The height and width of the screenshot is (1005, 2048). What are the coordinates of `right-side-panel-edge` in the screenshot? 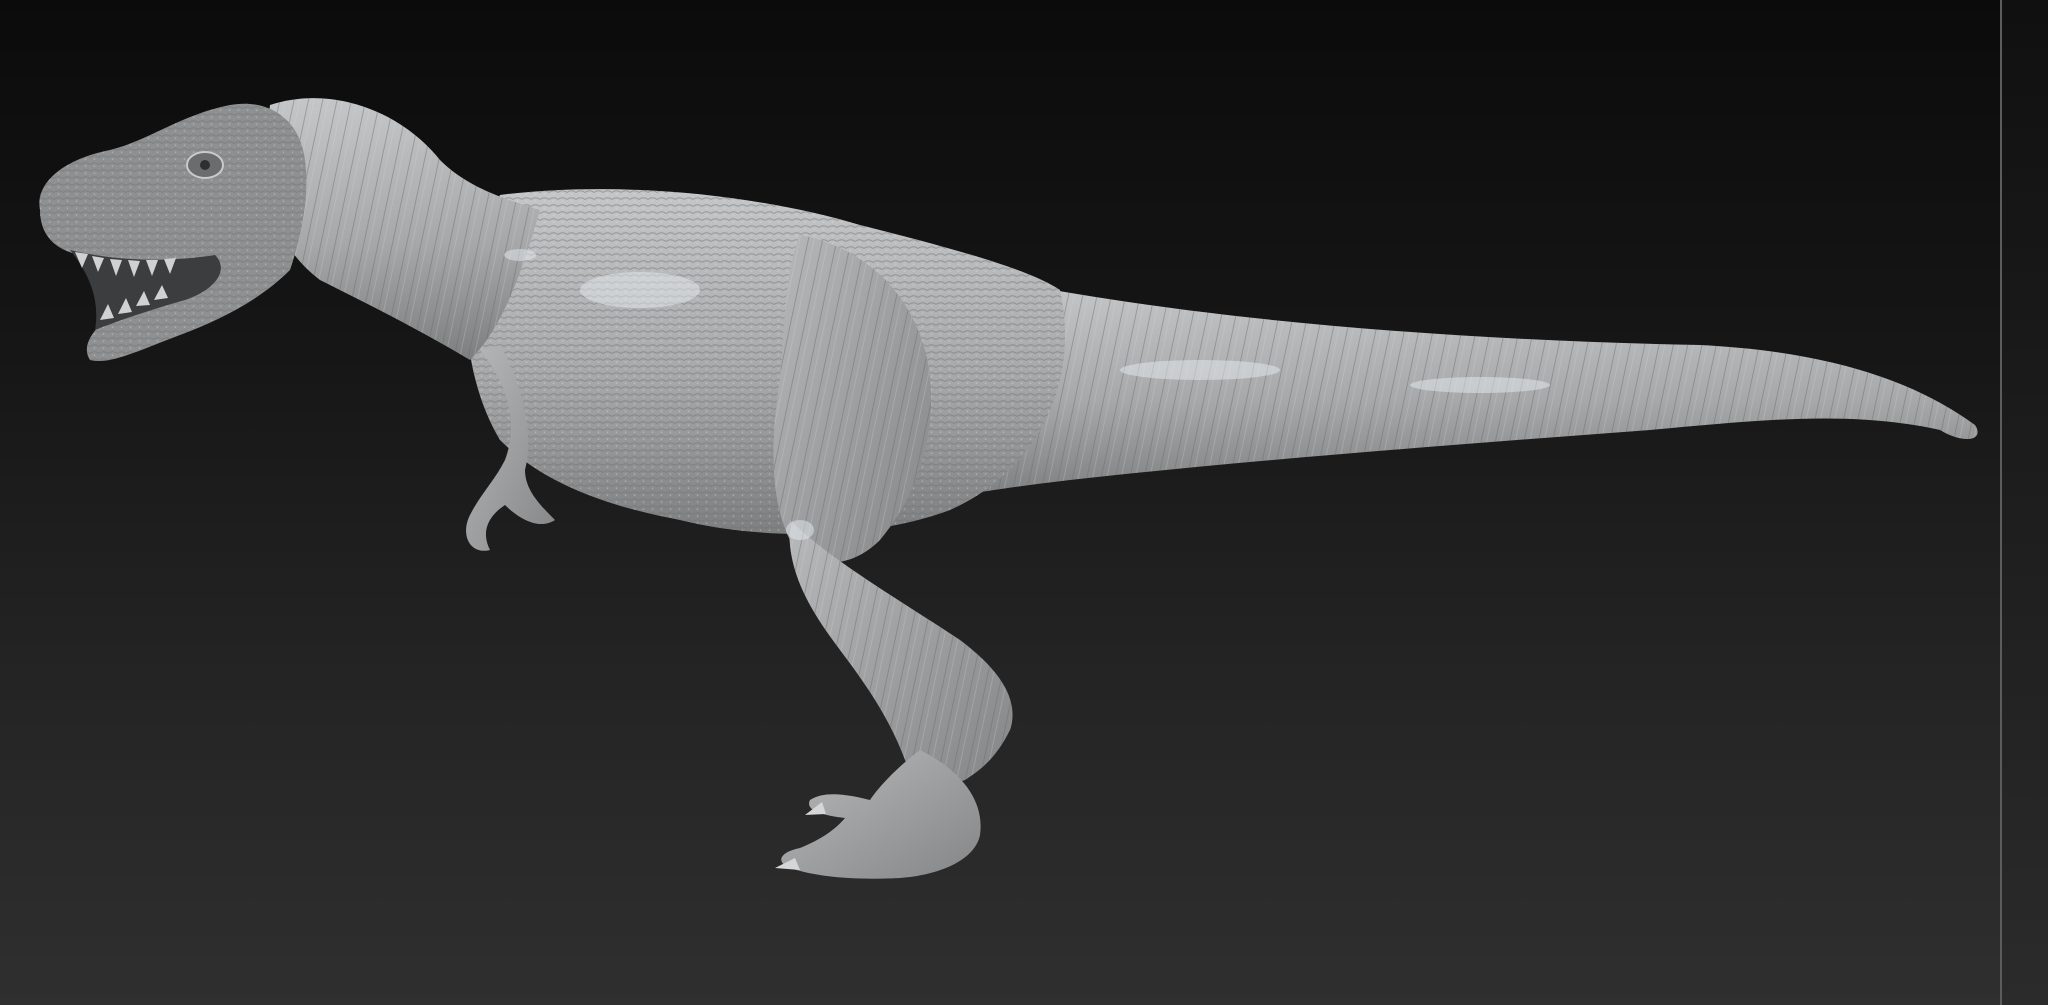 It's located at (2024, 502).